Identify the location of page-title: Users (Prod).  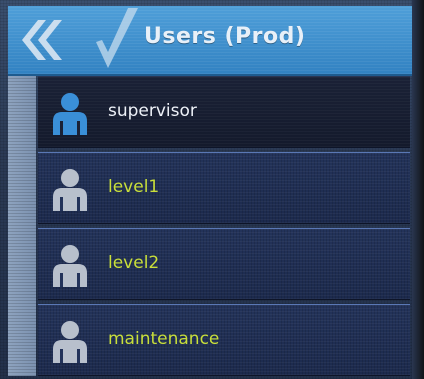
(225, 36).